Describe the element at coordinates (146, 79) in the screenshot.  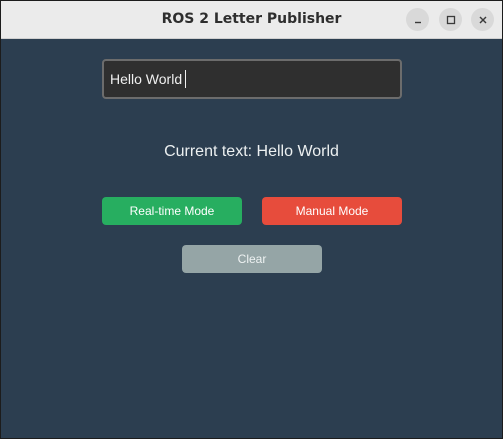
I see `text-input-value: Hello World` at that location.